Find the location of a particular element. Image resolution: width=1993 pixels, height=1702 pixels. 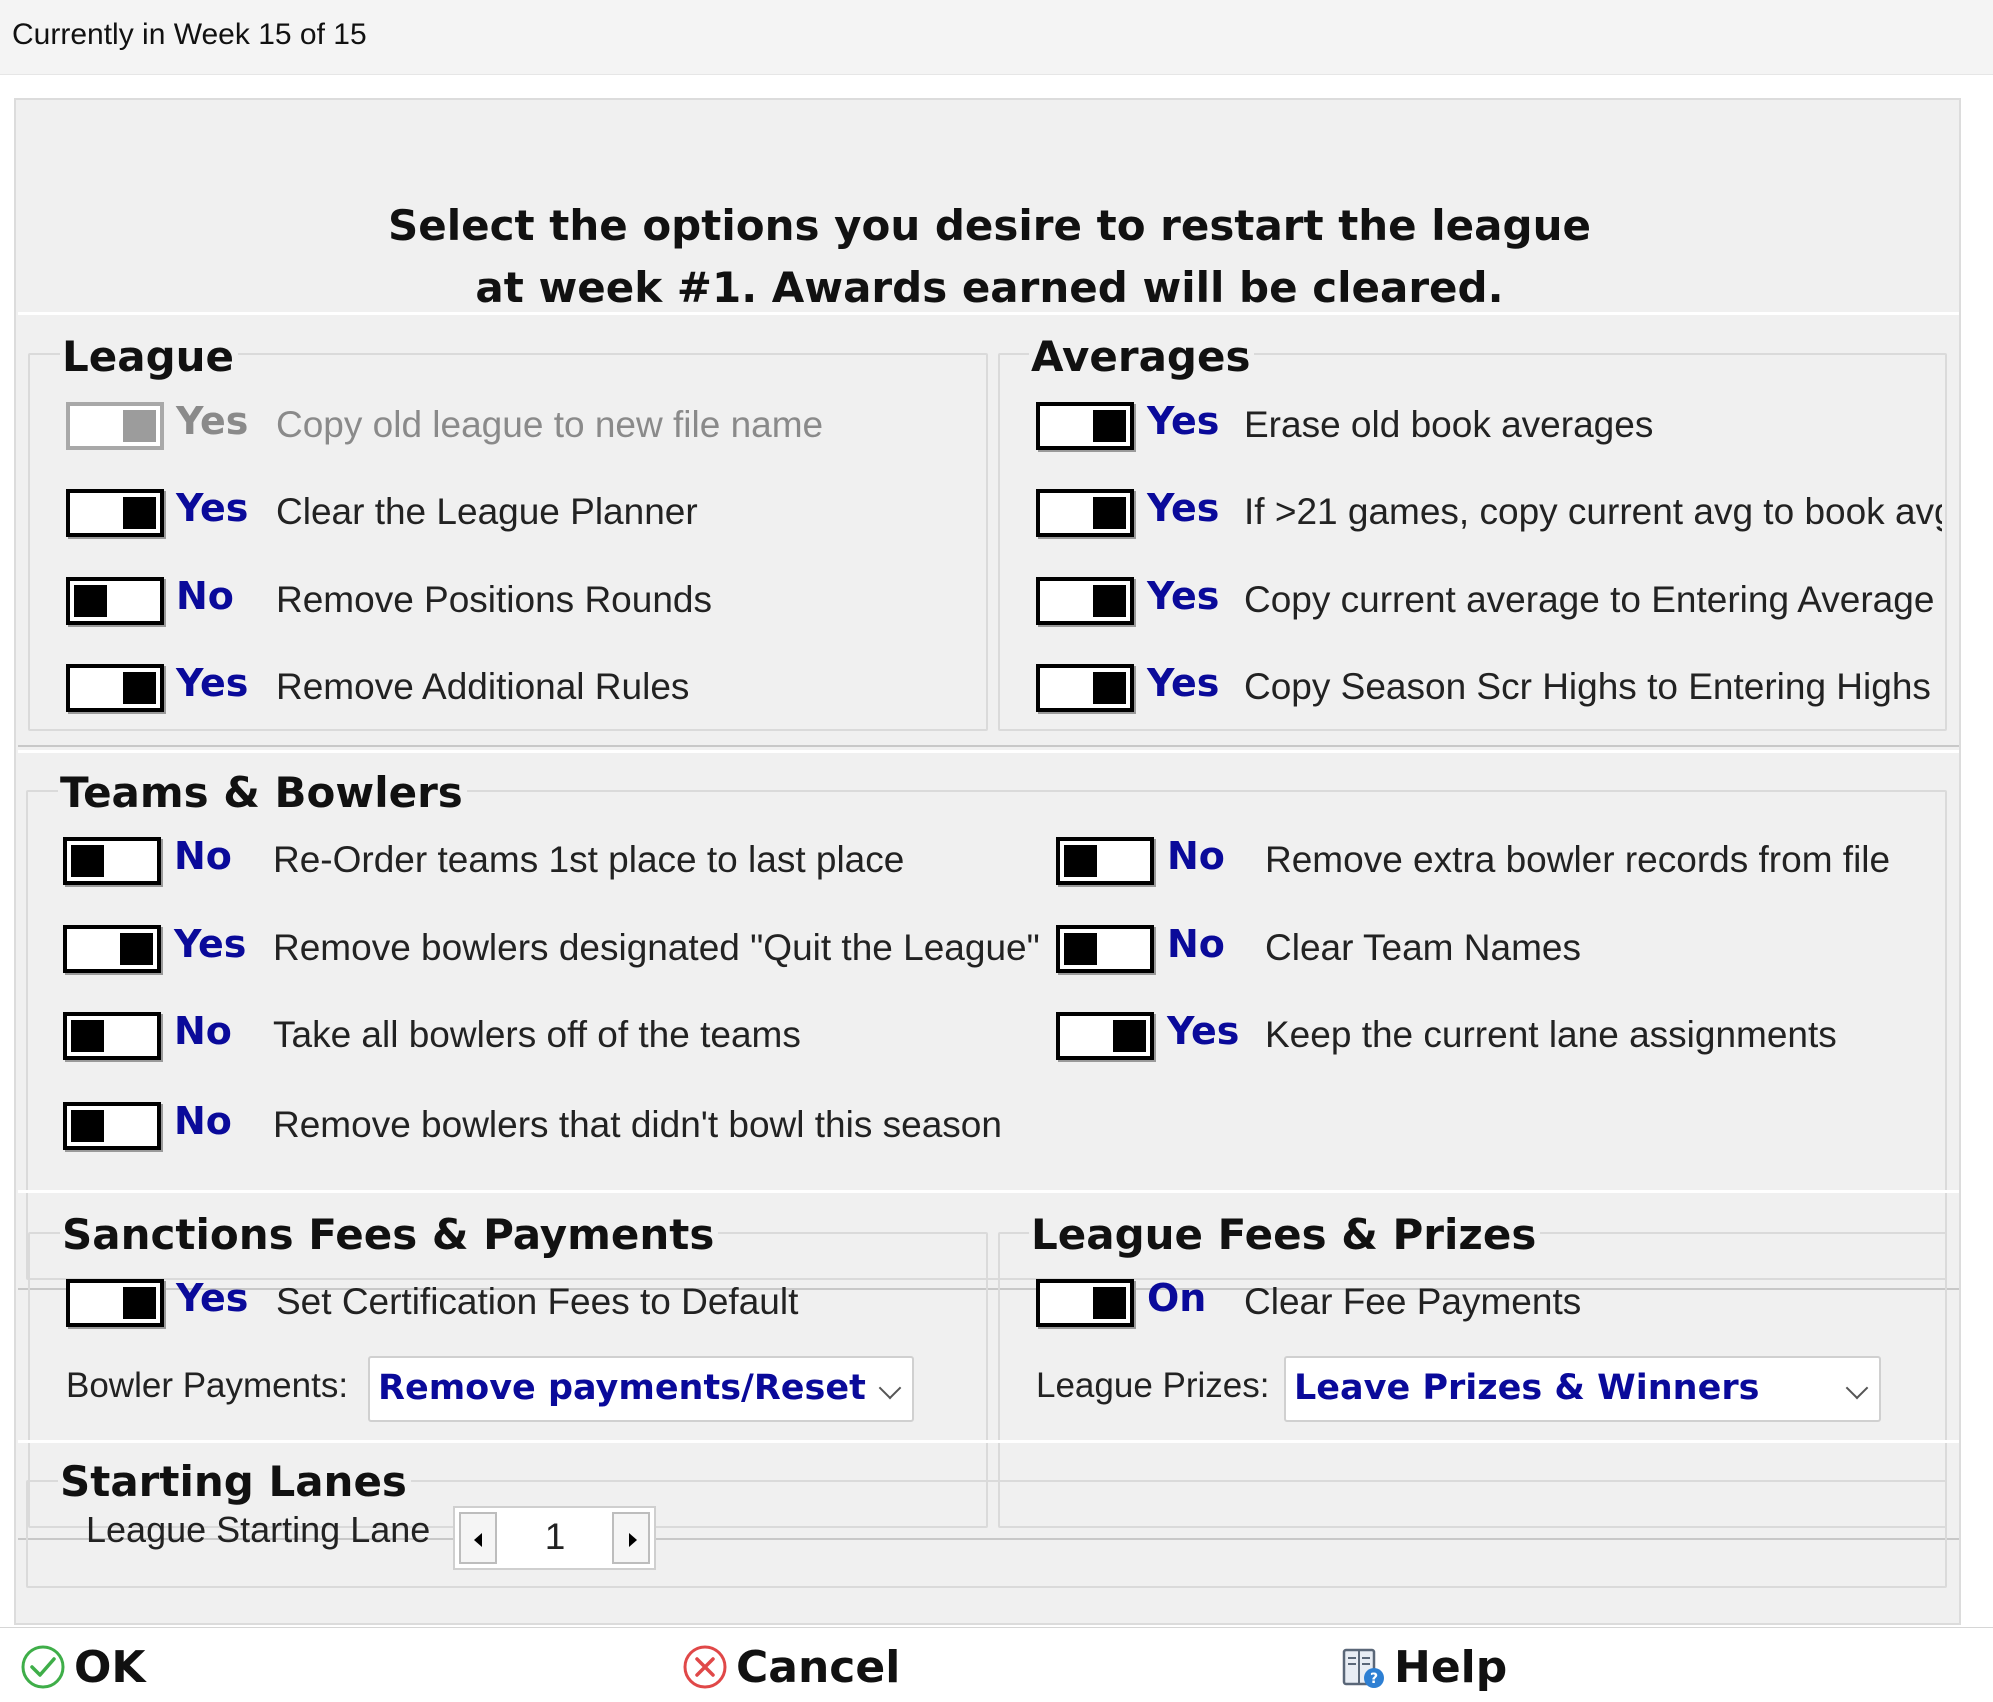

copy-league-label: Copy old league to new file name is located at coordinates (550, 424).